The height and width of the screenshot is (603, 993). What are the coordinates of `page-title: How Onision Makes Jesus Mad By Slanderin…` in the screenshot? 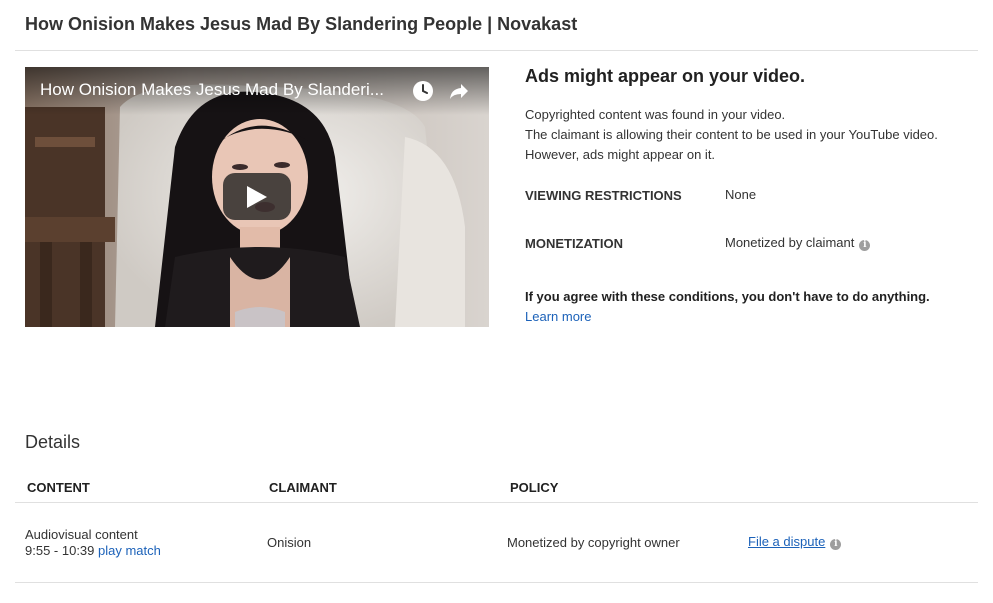 It's located at (301, 24).